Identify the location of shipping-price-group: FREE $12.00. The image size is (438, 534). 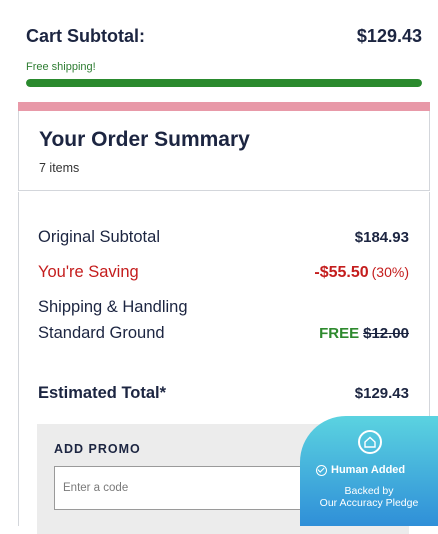
(364, 334).